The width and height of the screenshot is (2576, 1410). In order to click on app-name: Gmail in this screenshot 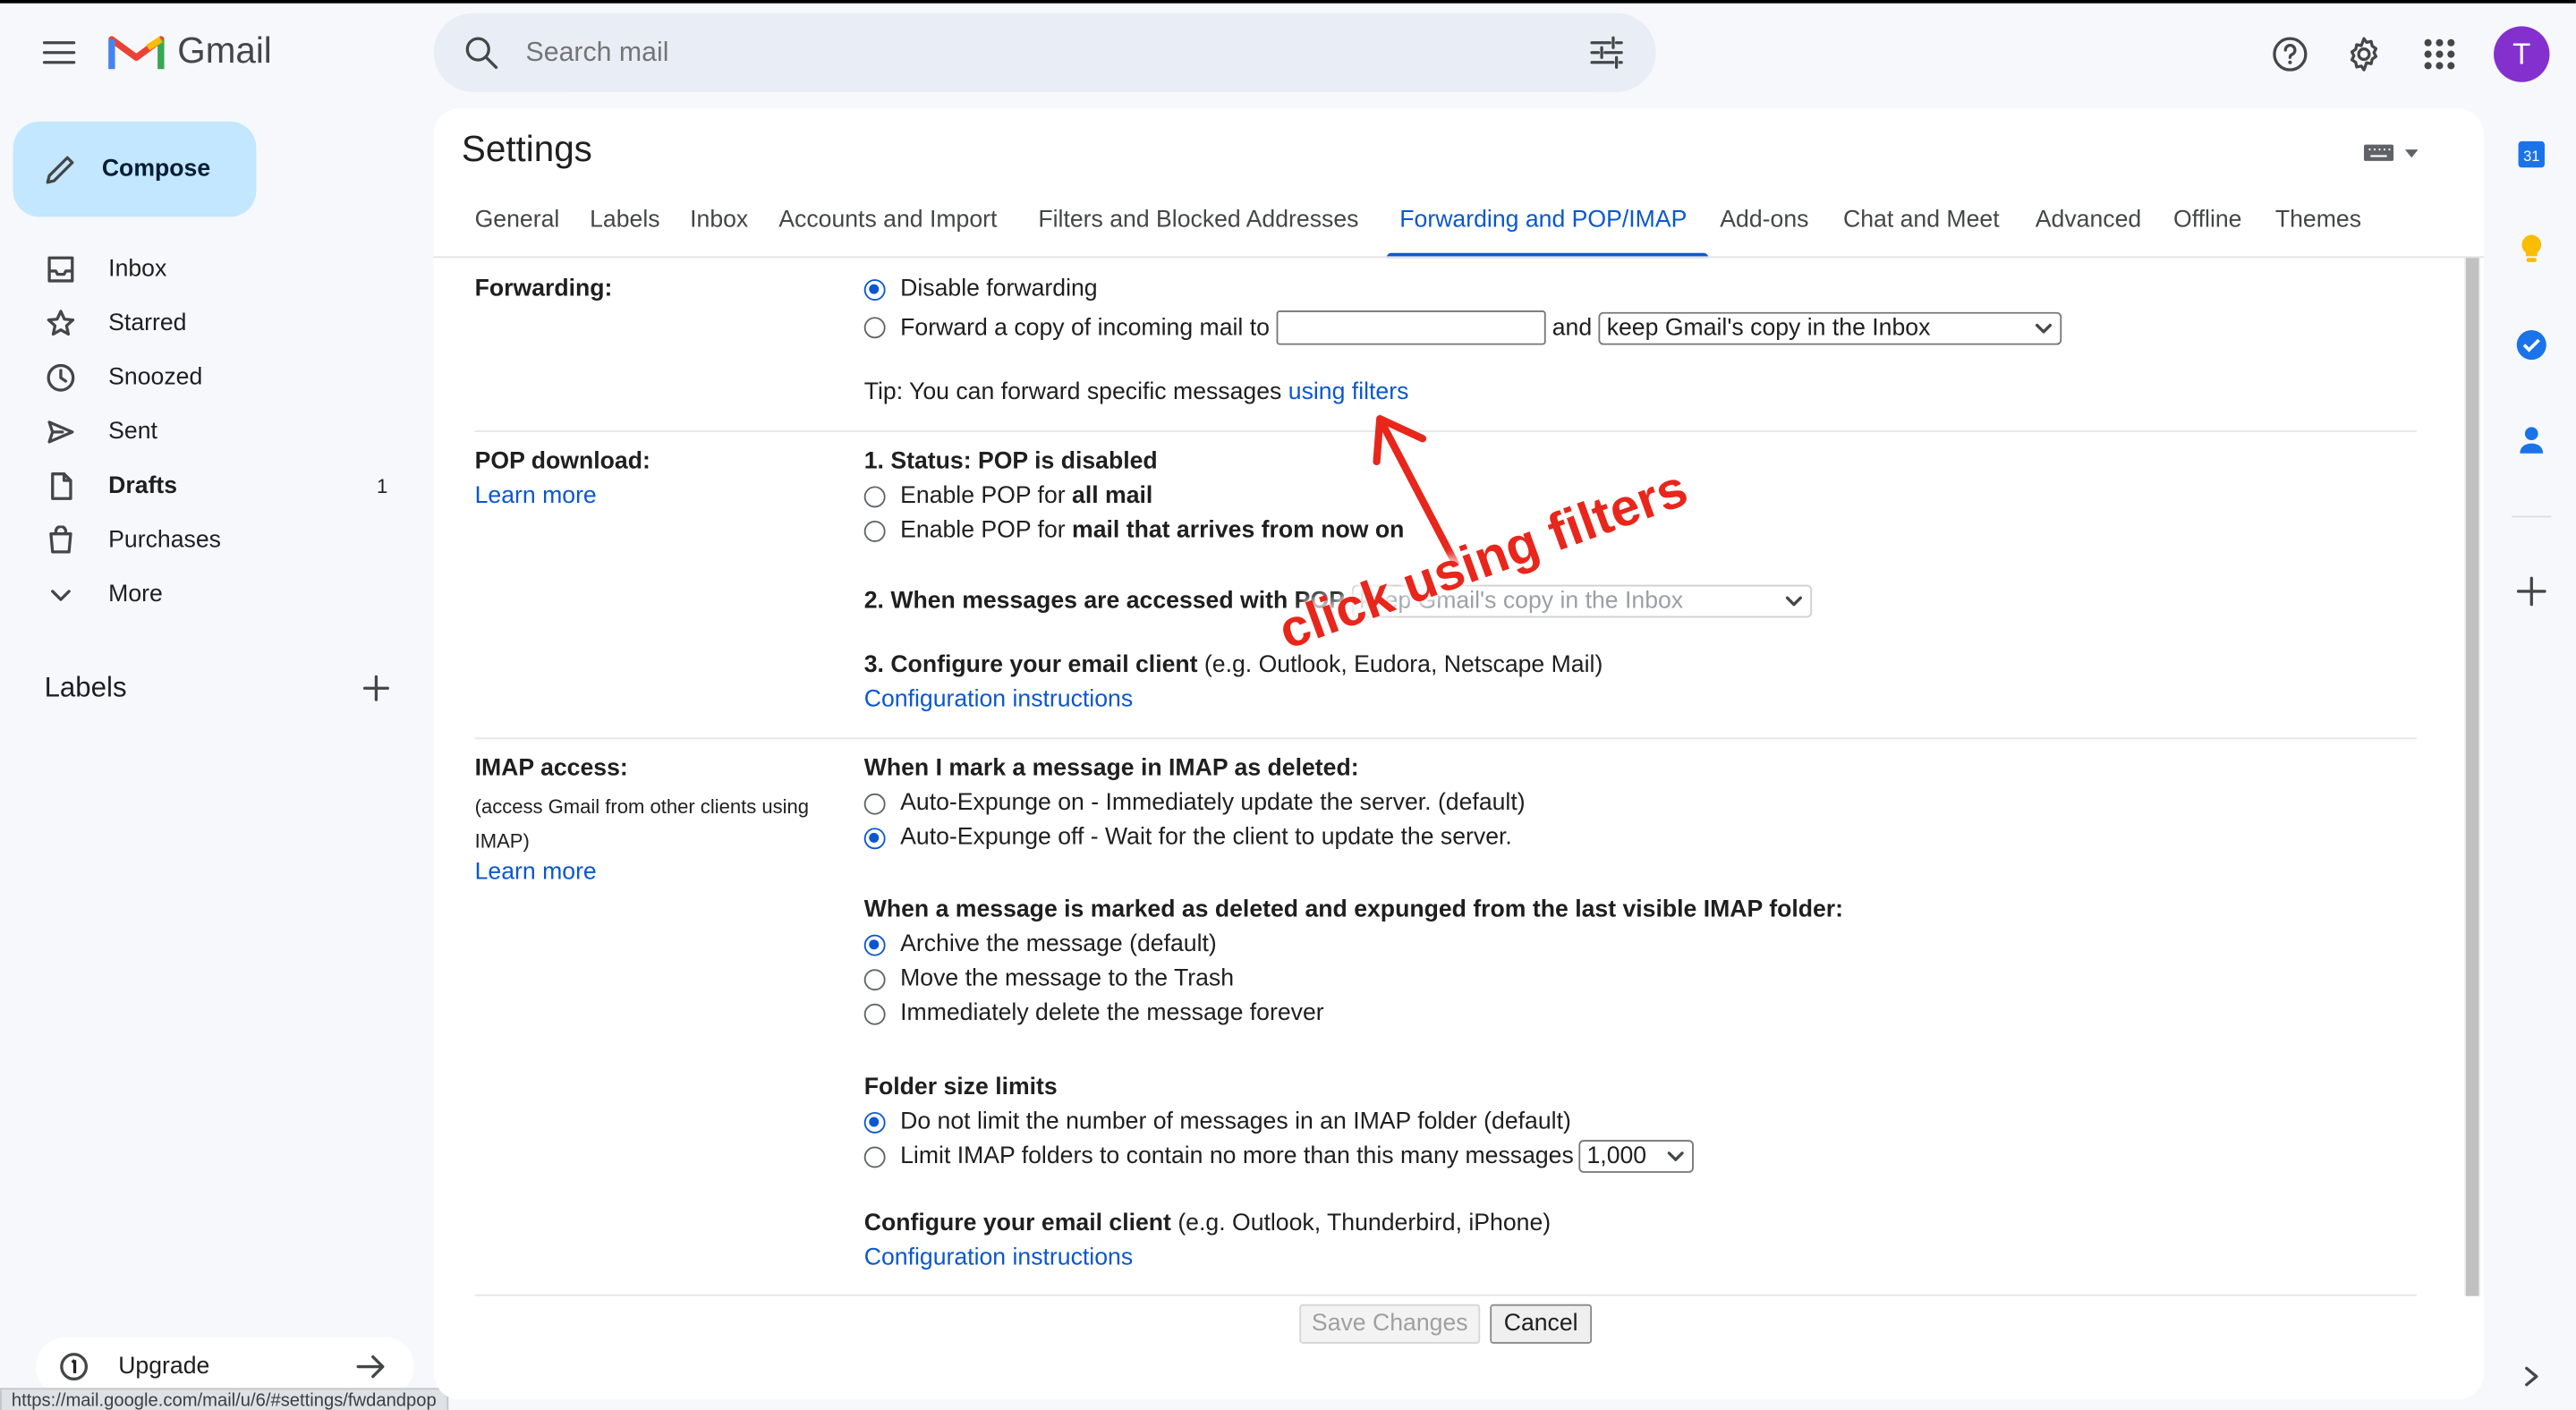, I will do `click(224, 51)`.